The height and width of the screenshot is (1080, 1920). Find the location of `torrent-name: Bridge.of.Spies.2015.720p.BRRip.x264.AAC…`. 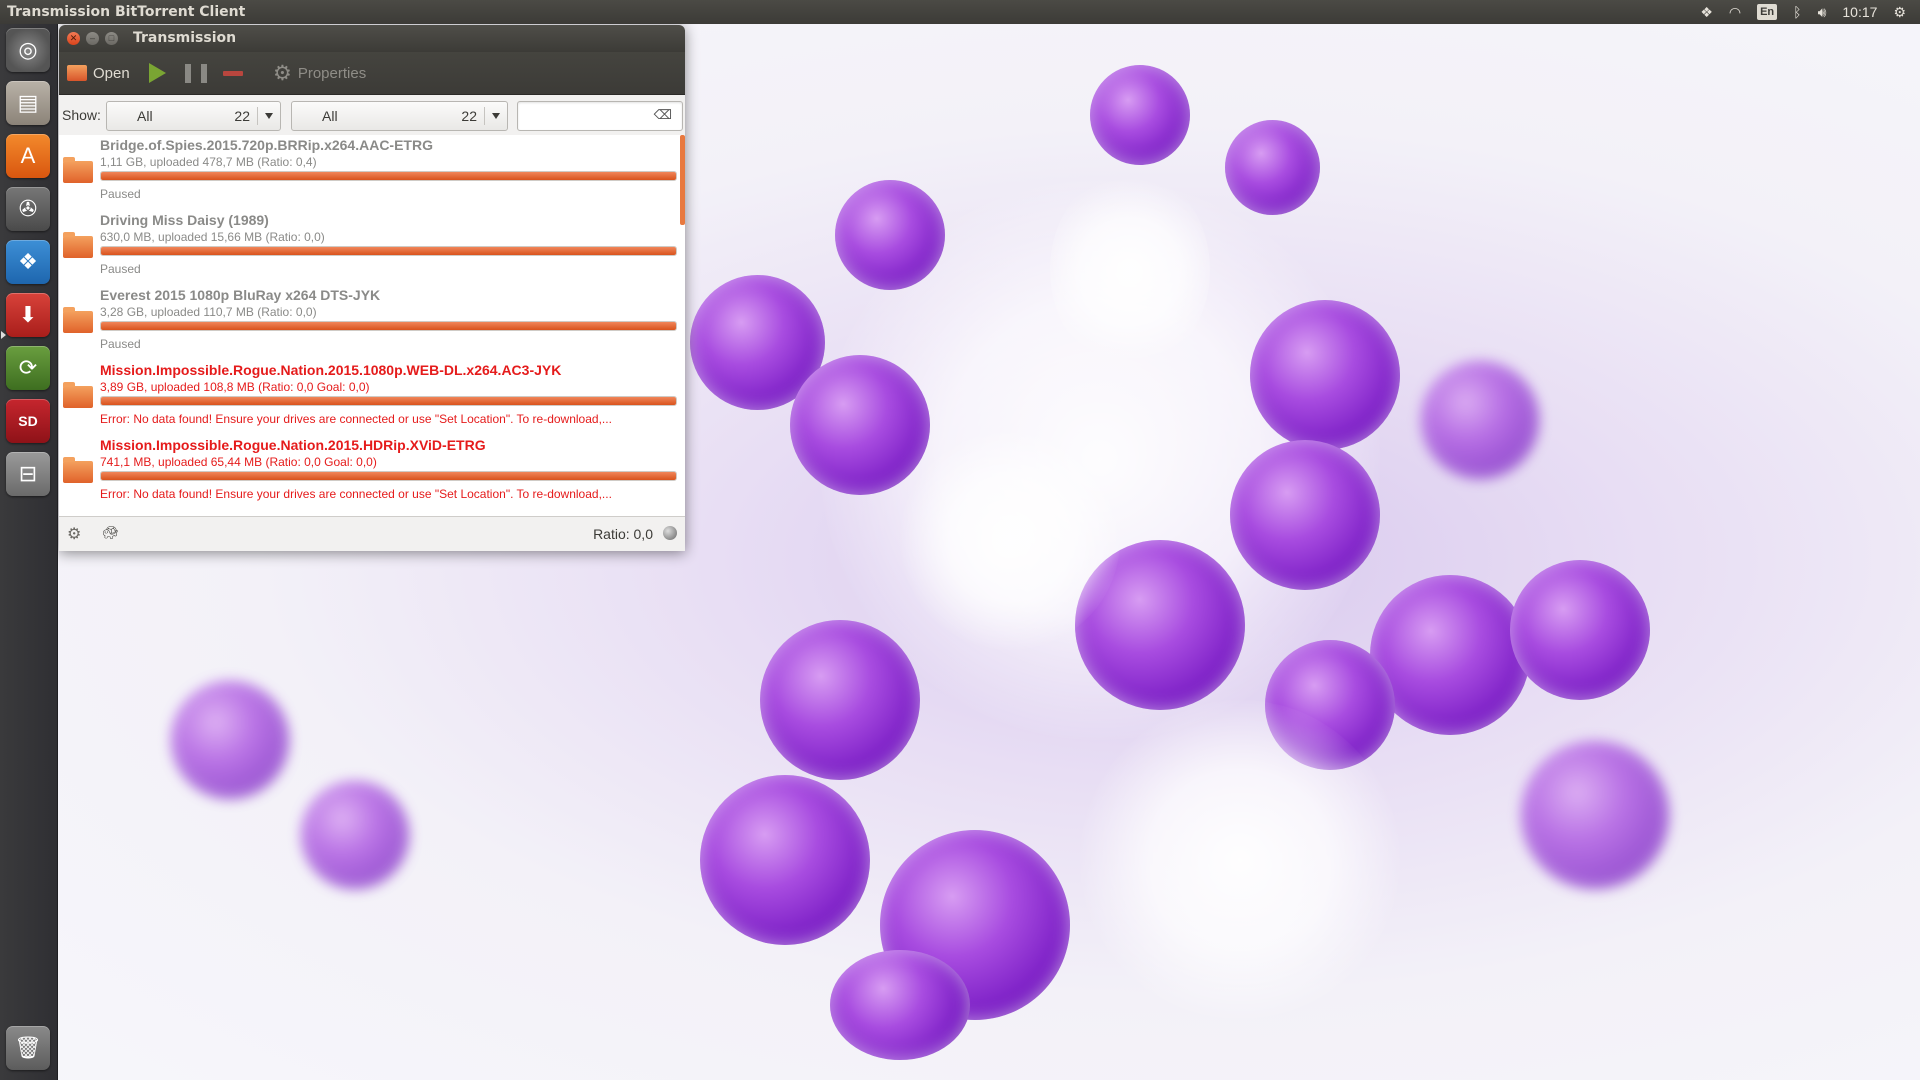

torrent-name: Bridge.of.Spies.2015.720p.BRRip.x264.AAC… is located at coordinates (266, 145).